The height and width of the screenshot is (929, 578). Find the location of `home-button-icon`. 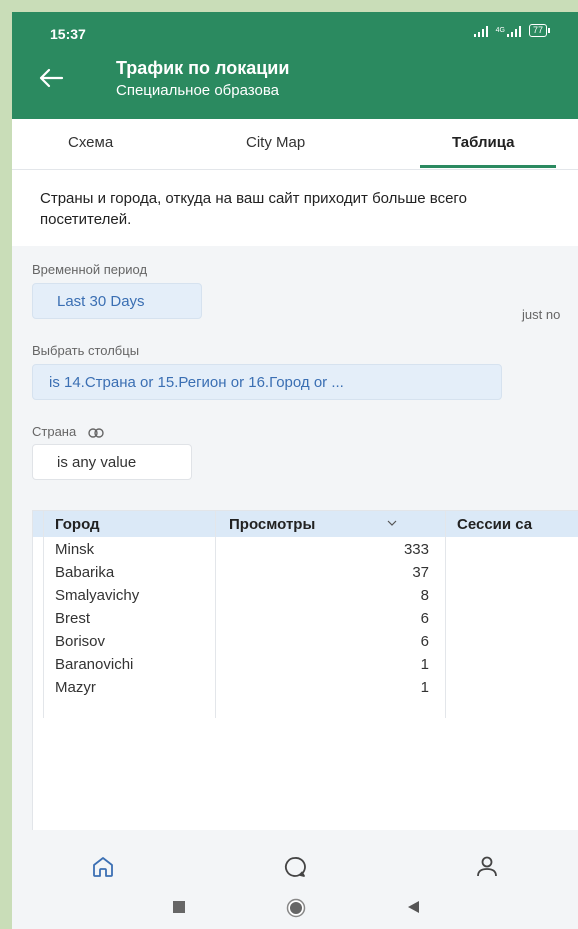

home-button-icon is located at coordinates (296, 908).